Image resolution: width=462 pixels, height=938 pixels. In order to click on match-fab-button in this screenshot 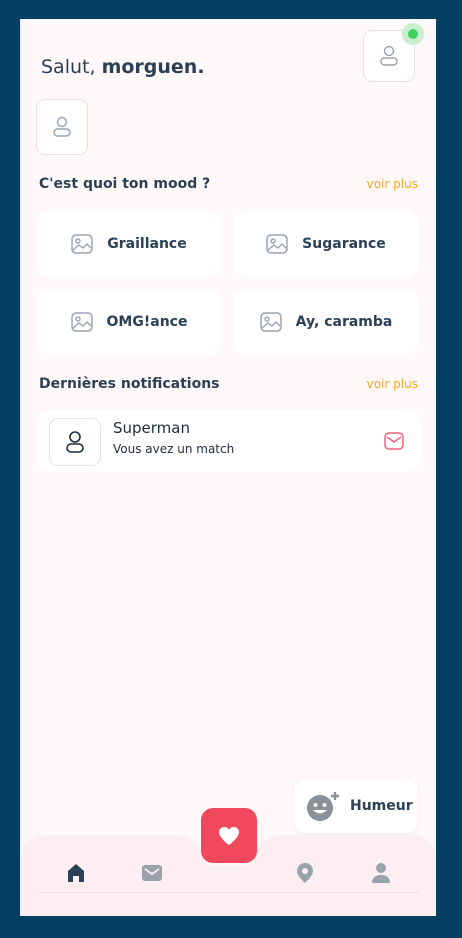, I will do `click(229, 835)`.